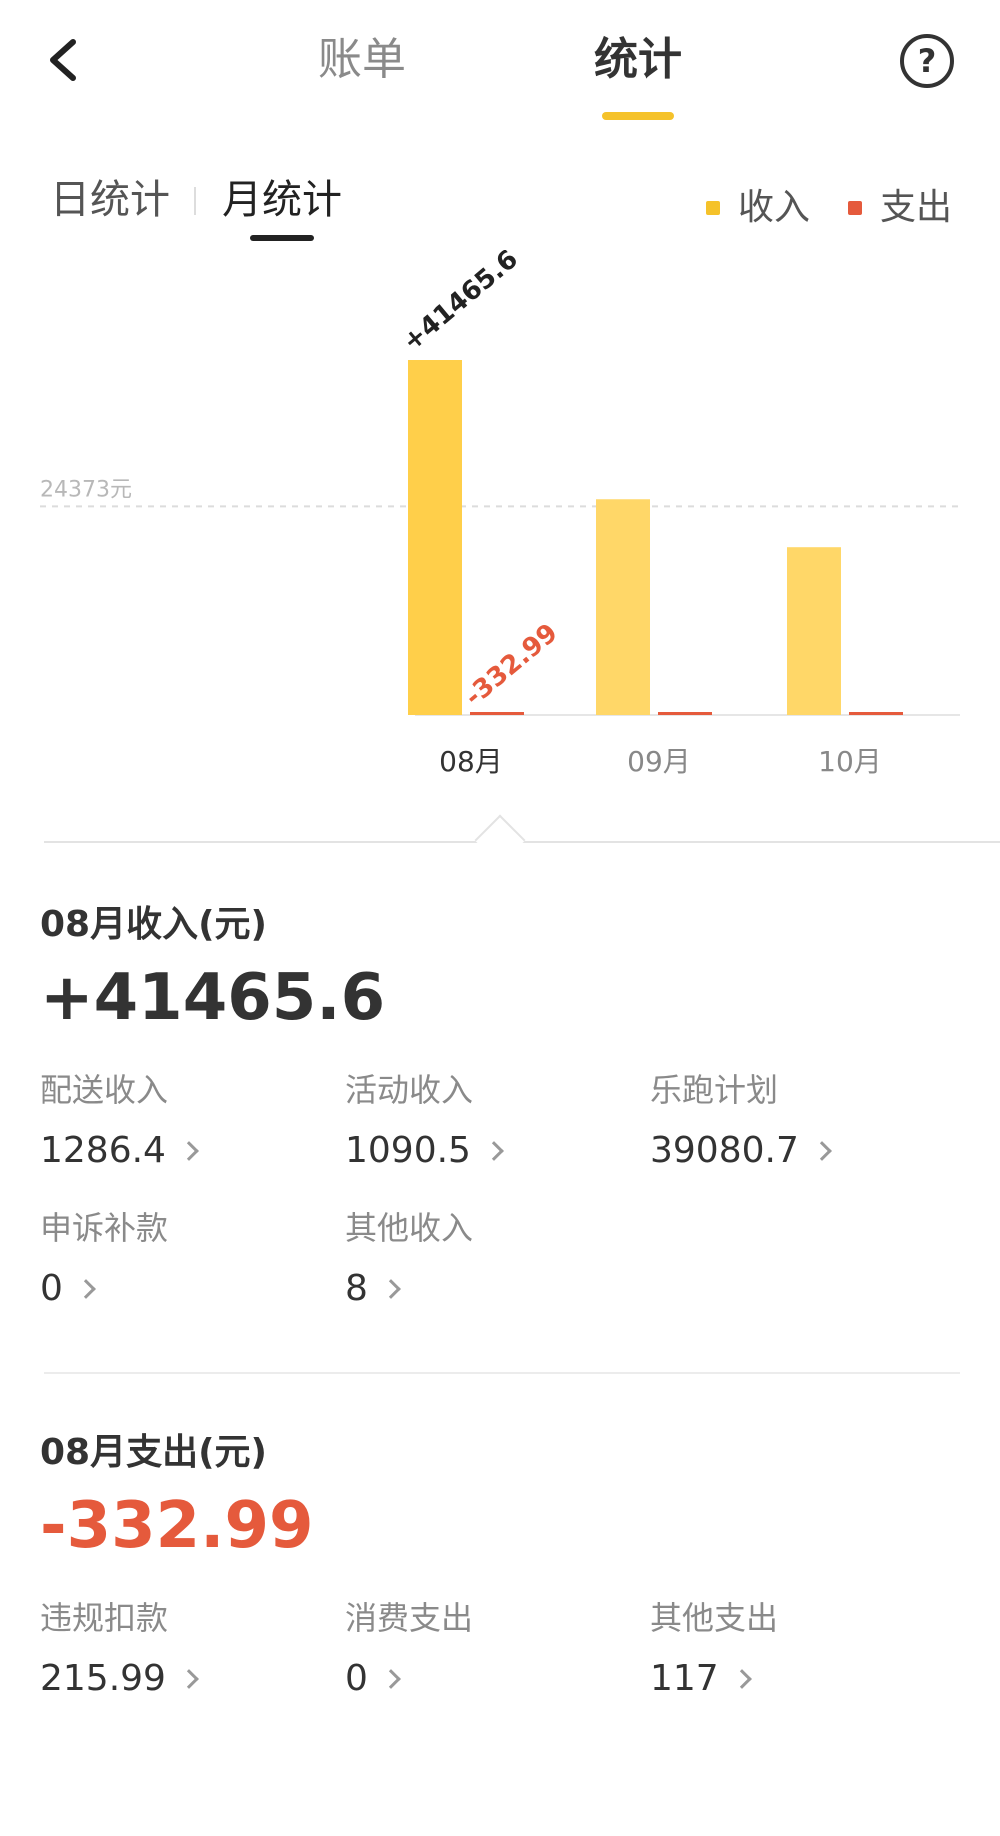  What do you see at coordinates (502, 1373) in the screenshot?
I see `section-divider` at bounding box center [502, 1373].